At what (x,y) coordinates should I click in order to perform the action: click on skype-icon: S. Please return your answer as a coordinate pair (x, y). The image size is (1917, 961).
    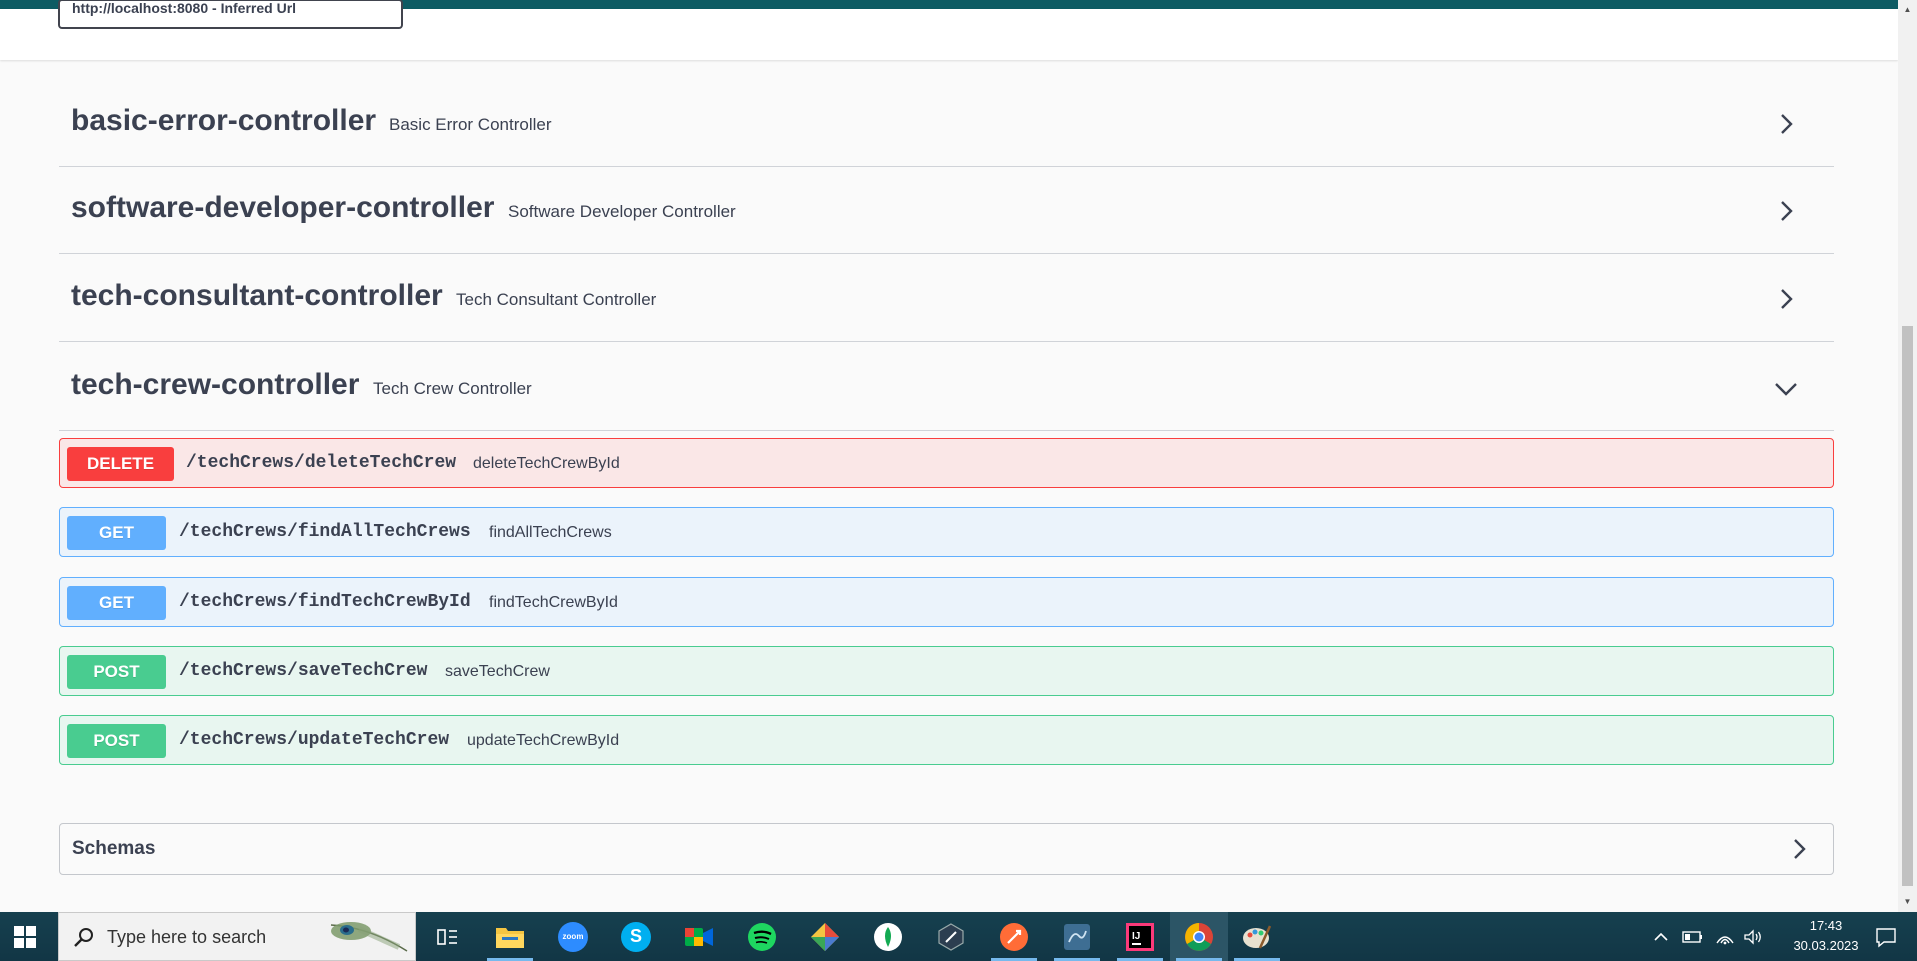
    Looking at the image, I should click on (636, 936).